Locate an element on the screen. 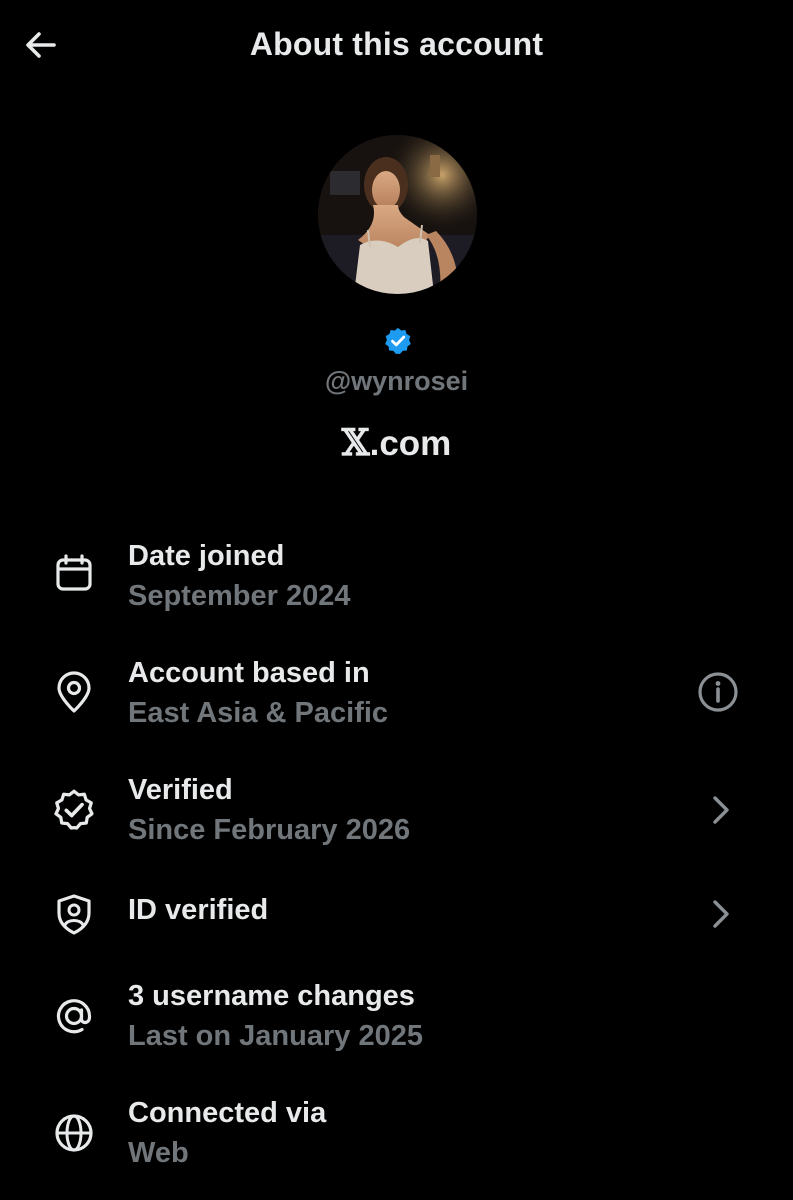  source-suffix: .com is located at coordinates (410, 443).